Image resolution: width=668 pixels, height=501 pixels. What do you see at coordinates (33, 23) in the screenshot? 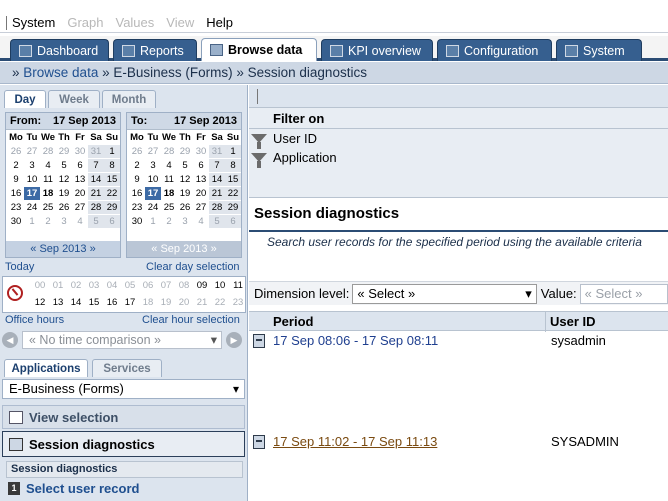
I see `menu-system: System` at bounding box center [33, 23].